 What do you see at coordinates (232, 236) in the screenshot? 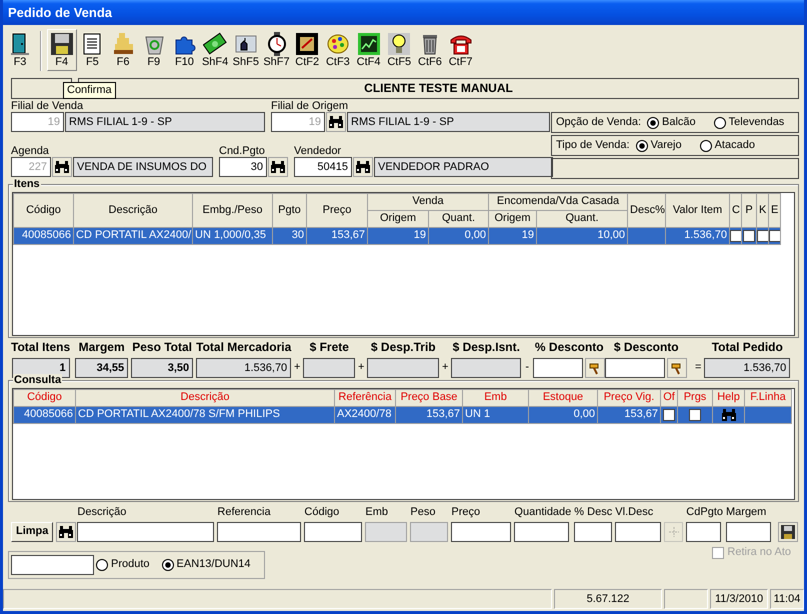
I see `table-cell: UN 1,000/0,35` at bounding box center [232, 236].